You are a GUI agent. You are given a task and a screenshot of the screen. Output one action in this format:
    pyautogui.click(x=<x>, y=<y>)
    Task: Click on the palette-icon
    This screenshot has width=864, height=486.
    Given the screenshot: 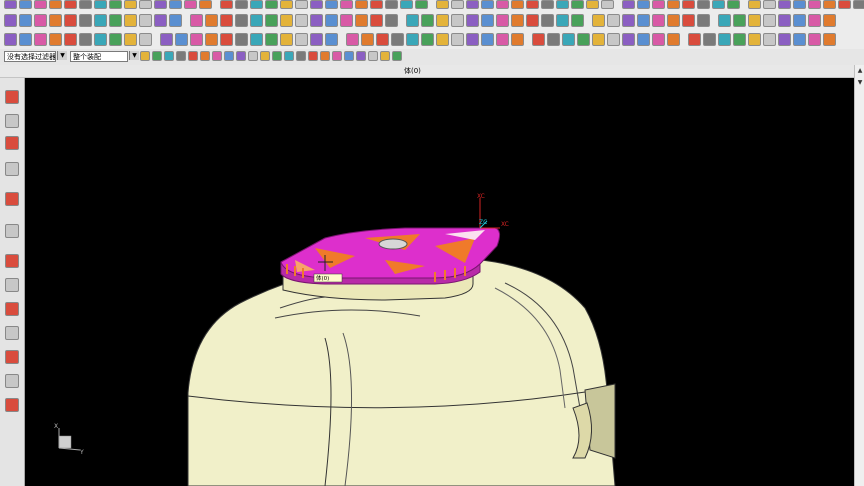 What is the action you would take?
    pyautogui.click(x=12, y=381)
    